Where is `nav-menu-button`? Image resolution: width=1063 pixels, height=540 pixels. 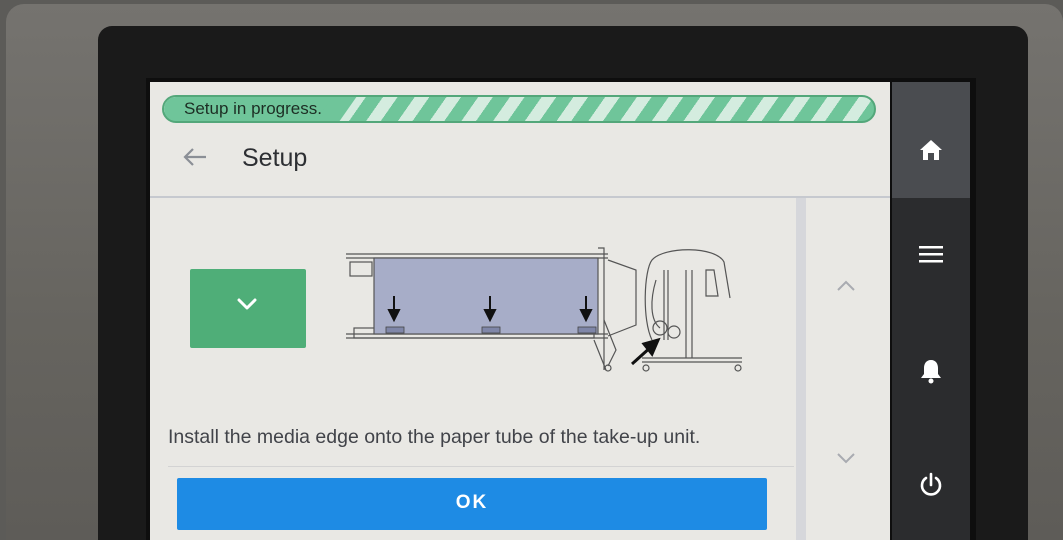
nav-menu-button is located at coordinates (931, 258).